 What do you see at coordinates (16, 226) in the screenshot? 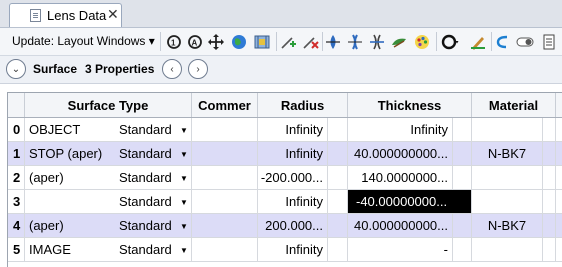
I see `row-index: 4` at bounding box center [16, 226].